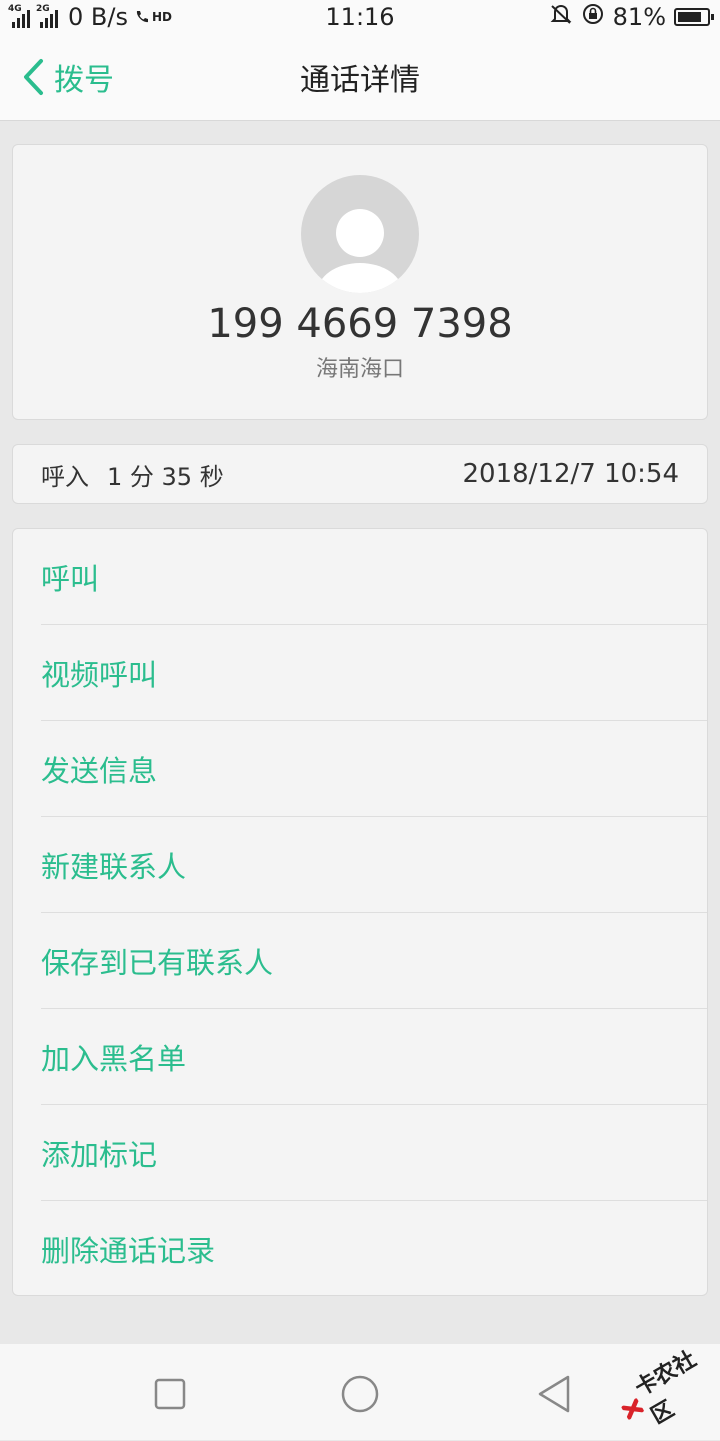 This screenshot has height=1441, width=720. What do you see at coordinates (374, 673) in the screenshot?
I see `action-video-call: 视频呼叫` at bounding box center [374, 673].